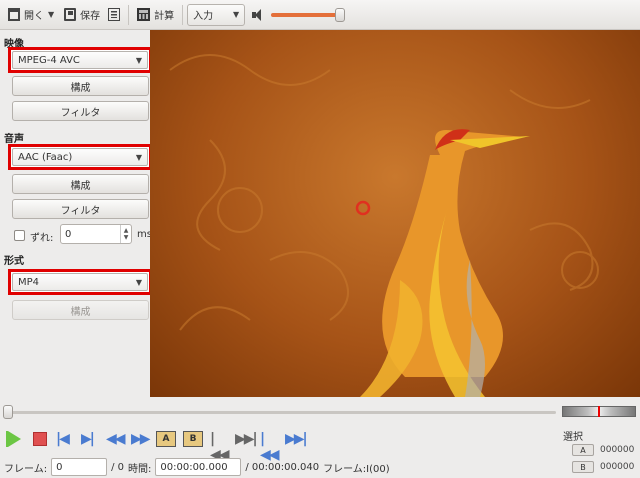 This screenshot has height=478, width=640. What do you see at coordinates (8, 412) in the screenshot?
I see `seek-bar-handle` at bounding box center [8, 412].